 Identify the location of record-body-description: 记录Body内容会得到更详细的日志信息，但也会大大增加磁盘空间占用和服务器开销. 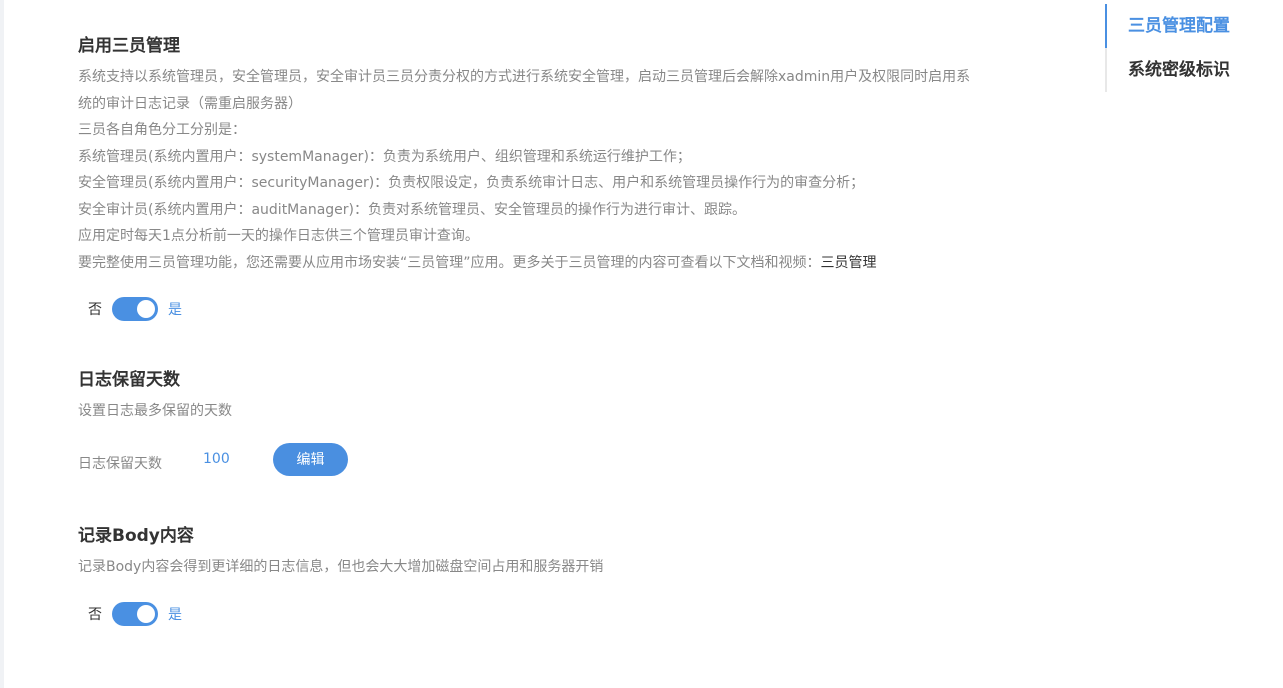
(341, 567).